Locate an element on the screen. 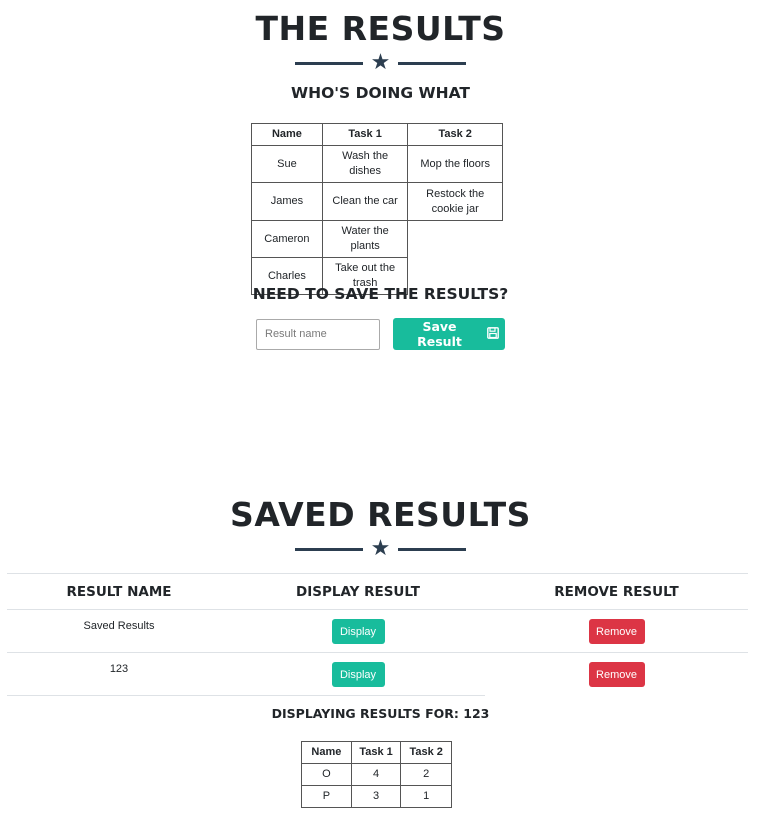 The image size is (761, 820). table-cell: Wash the dishes is located at coordinates (365, 164).